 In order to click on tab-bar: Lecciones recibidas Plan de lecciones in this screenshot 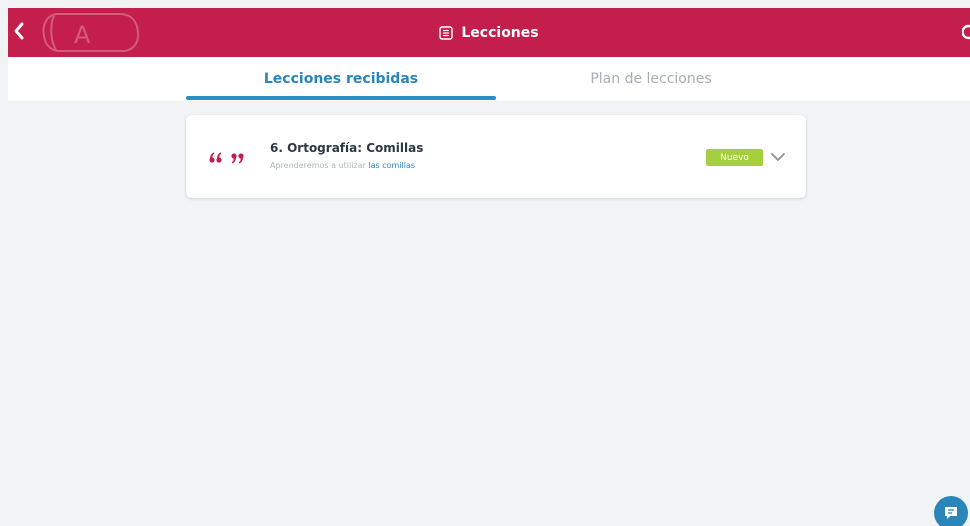, I will do `click(489, 79)`.